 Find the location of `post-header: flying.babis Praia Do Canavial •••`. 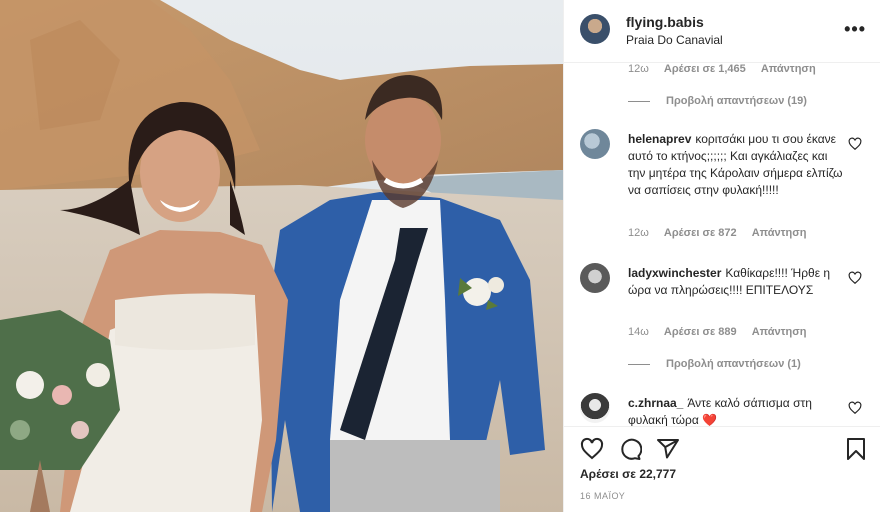

post-header: flying.babis Praia Do Canavial ••• is located at coordinates (722, 31).